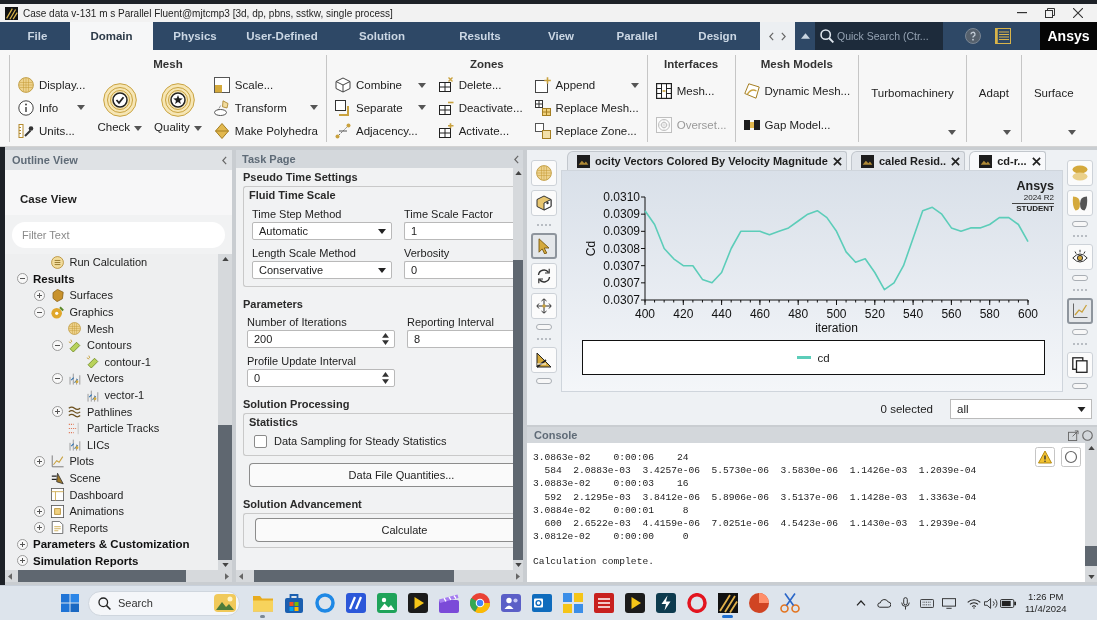 This screenshot has height=620, width=1097. Describe the element at coordinates (114, 428) in the screenshot. I see `tree-item: Particle Tracks` at that location.